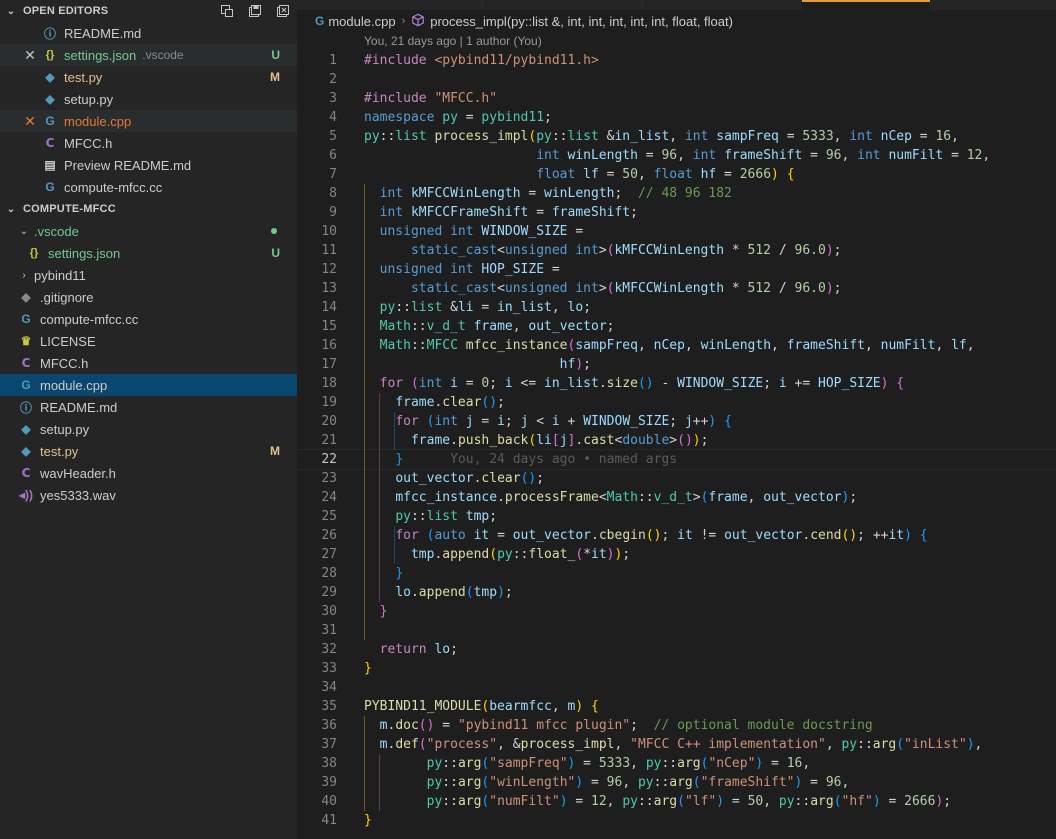 This screenshot has width=1056, height=839. Describe the element at coordinates (676, 706) in the screenshot. I see `code-line: 35 PYBIND11_MODULE(bearmfcc, m) {` at that location.